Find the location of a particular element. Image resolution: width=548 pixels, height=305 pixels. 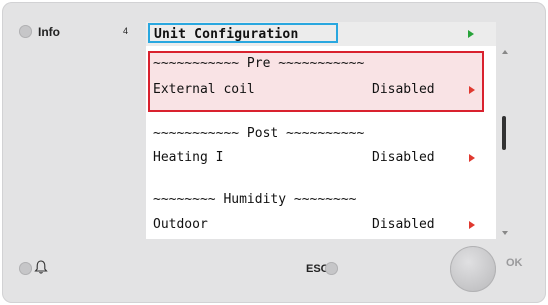

item-outdoor: Outdoor is located at coordinates (180, 224).